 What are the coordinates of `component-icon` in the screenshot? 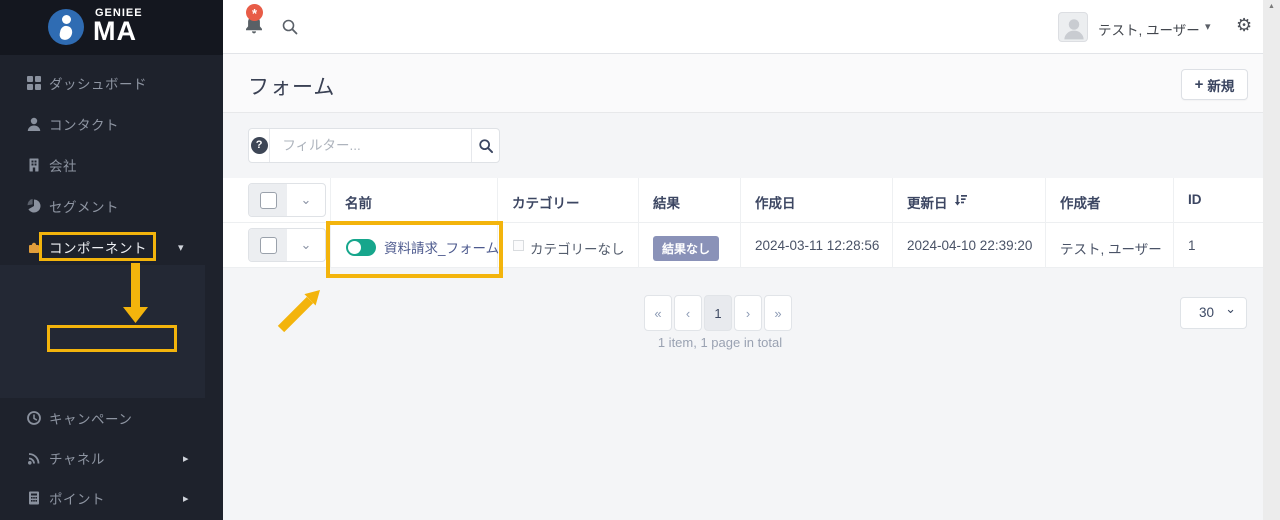 It's located at (35, 247).